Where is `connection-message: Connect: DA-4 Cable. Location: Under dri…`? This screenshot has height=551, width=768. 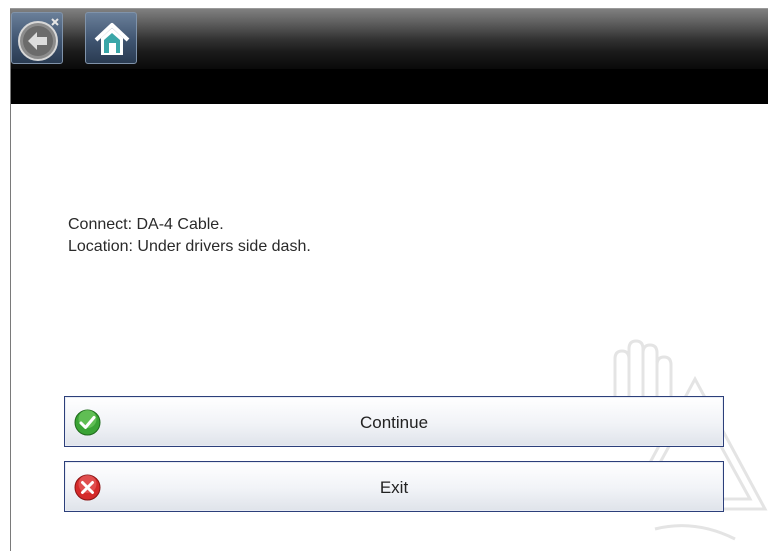
connection-message: Connect: DA-4 Cable. Location: Under dri… is located at coordinates (189, 236).